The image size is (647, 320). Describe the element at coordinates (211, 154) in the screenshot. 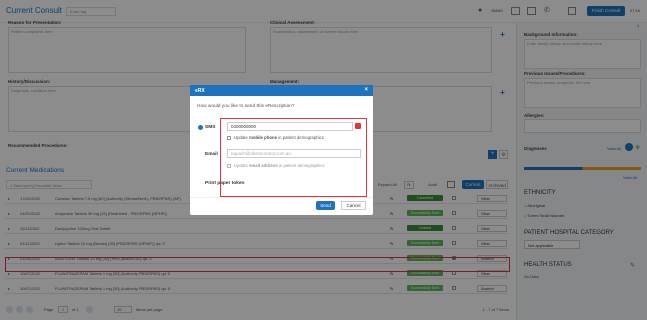

I see `email-label: Email` at that location.